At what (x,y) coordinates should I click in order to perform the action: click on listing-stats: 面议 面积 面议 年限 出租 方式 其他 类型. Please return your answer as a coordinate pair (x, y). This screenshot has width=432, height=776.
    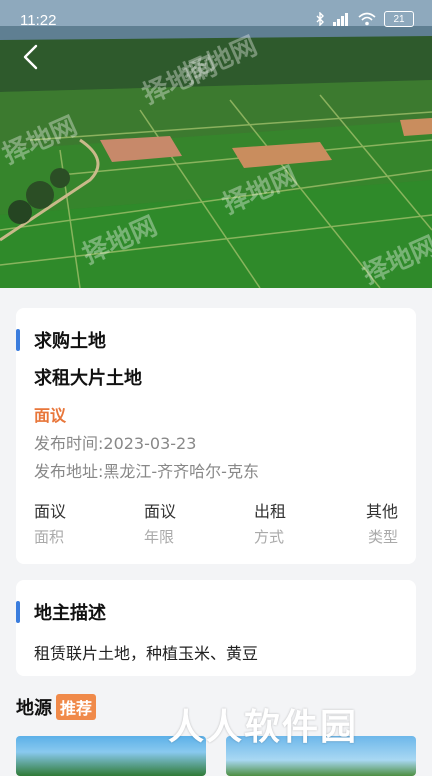
    Looking at the image, I should click on (216, 522).